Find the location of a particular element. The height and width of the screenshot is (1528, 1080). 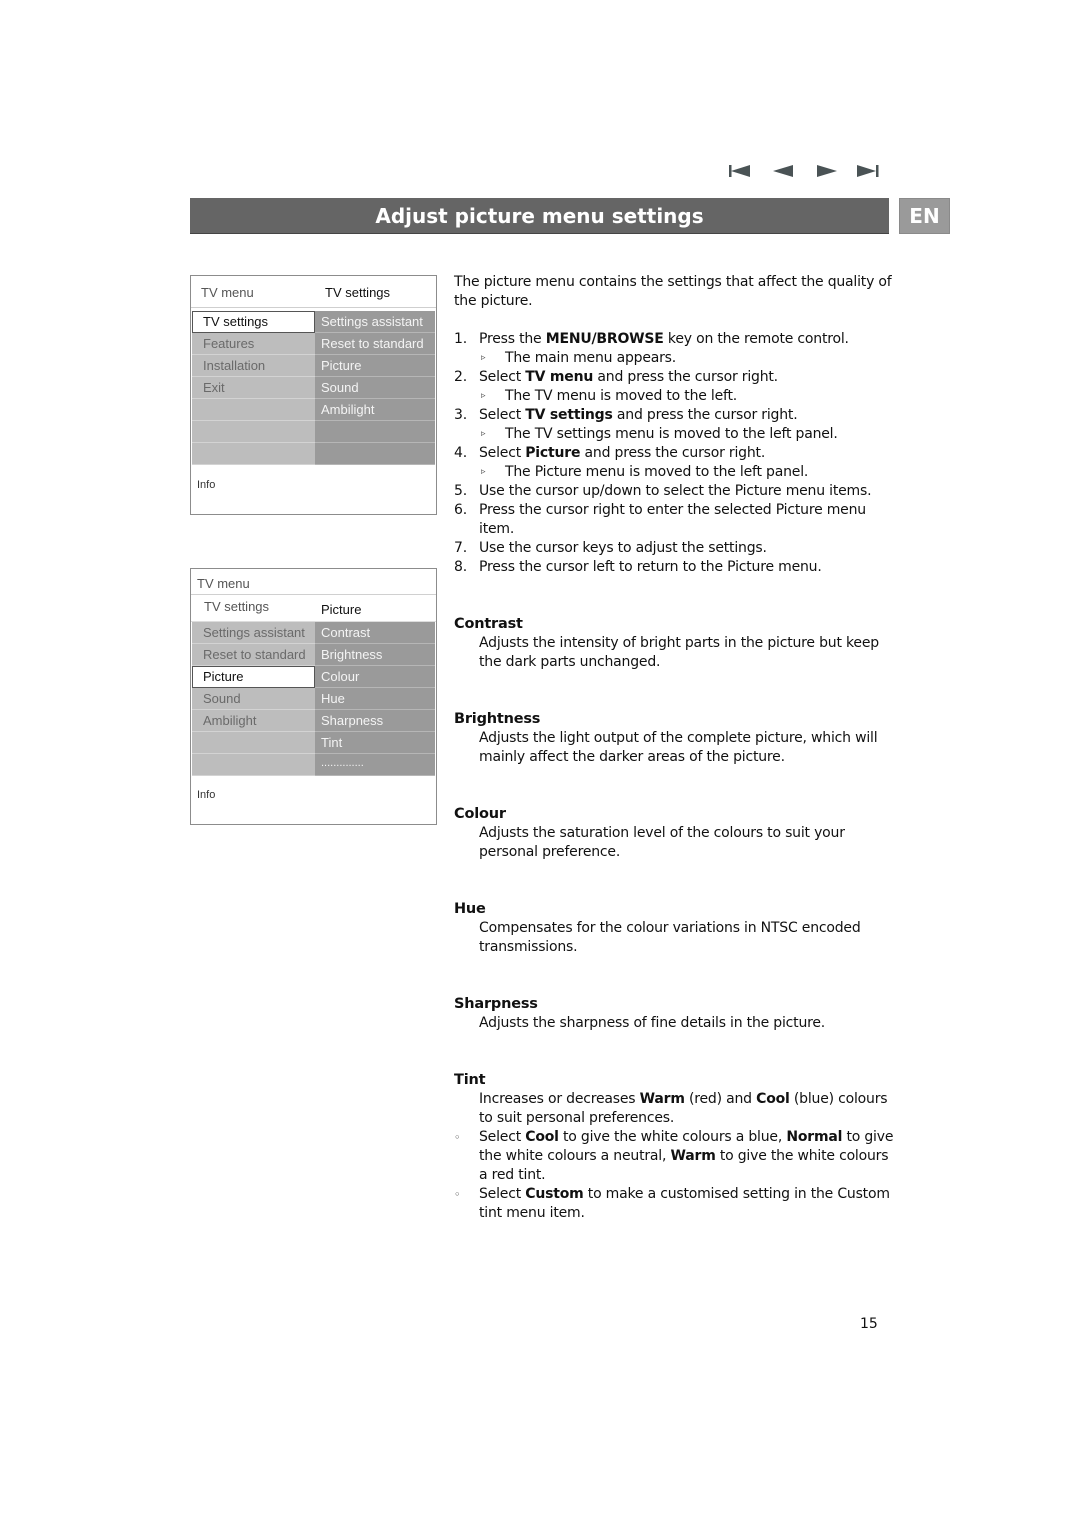

language-badge: EN is located at coordinates (924, 216).